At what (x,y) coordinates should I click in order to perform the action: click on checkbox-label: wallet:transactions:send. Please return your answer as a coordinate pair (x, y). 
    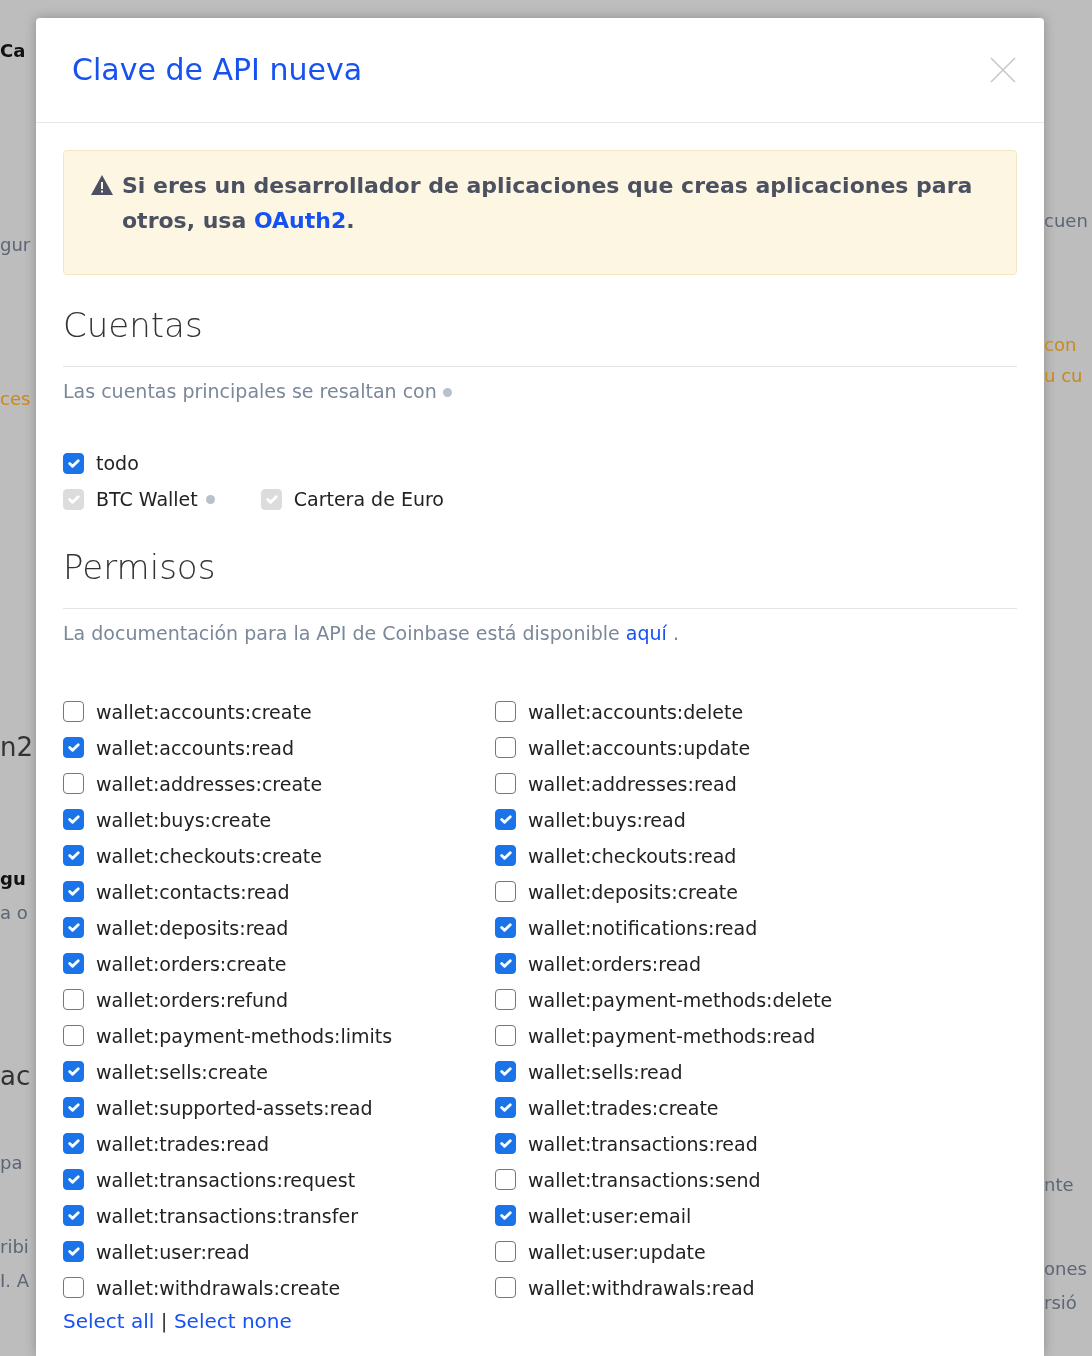
    Looking at the image, I should click on (644, 1180).